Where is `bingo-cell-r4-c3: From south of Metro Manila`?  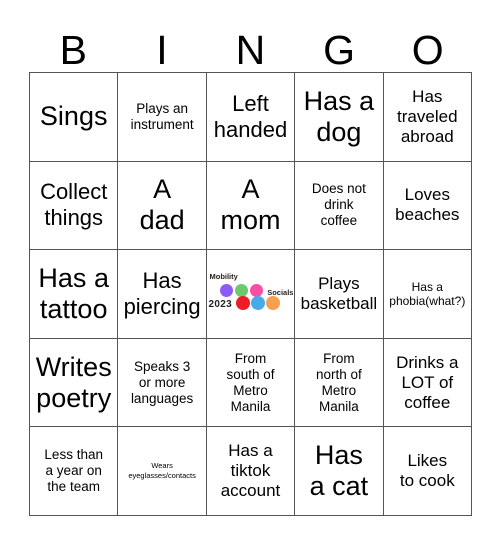
bingo-cell-r4-c3: From south of Metro Manila is located at coordinates (251, 383).